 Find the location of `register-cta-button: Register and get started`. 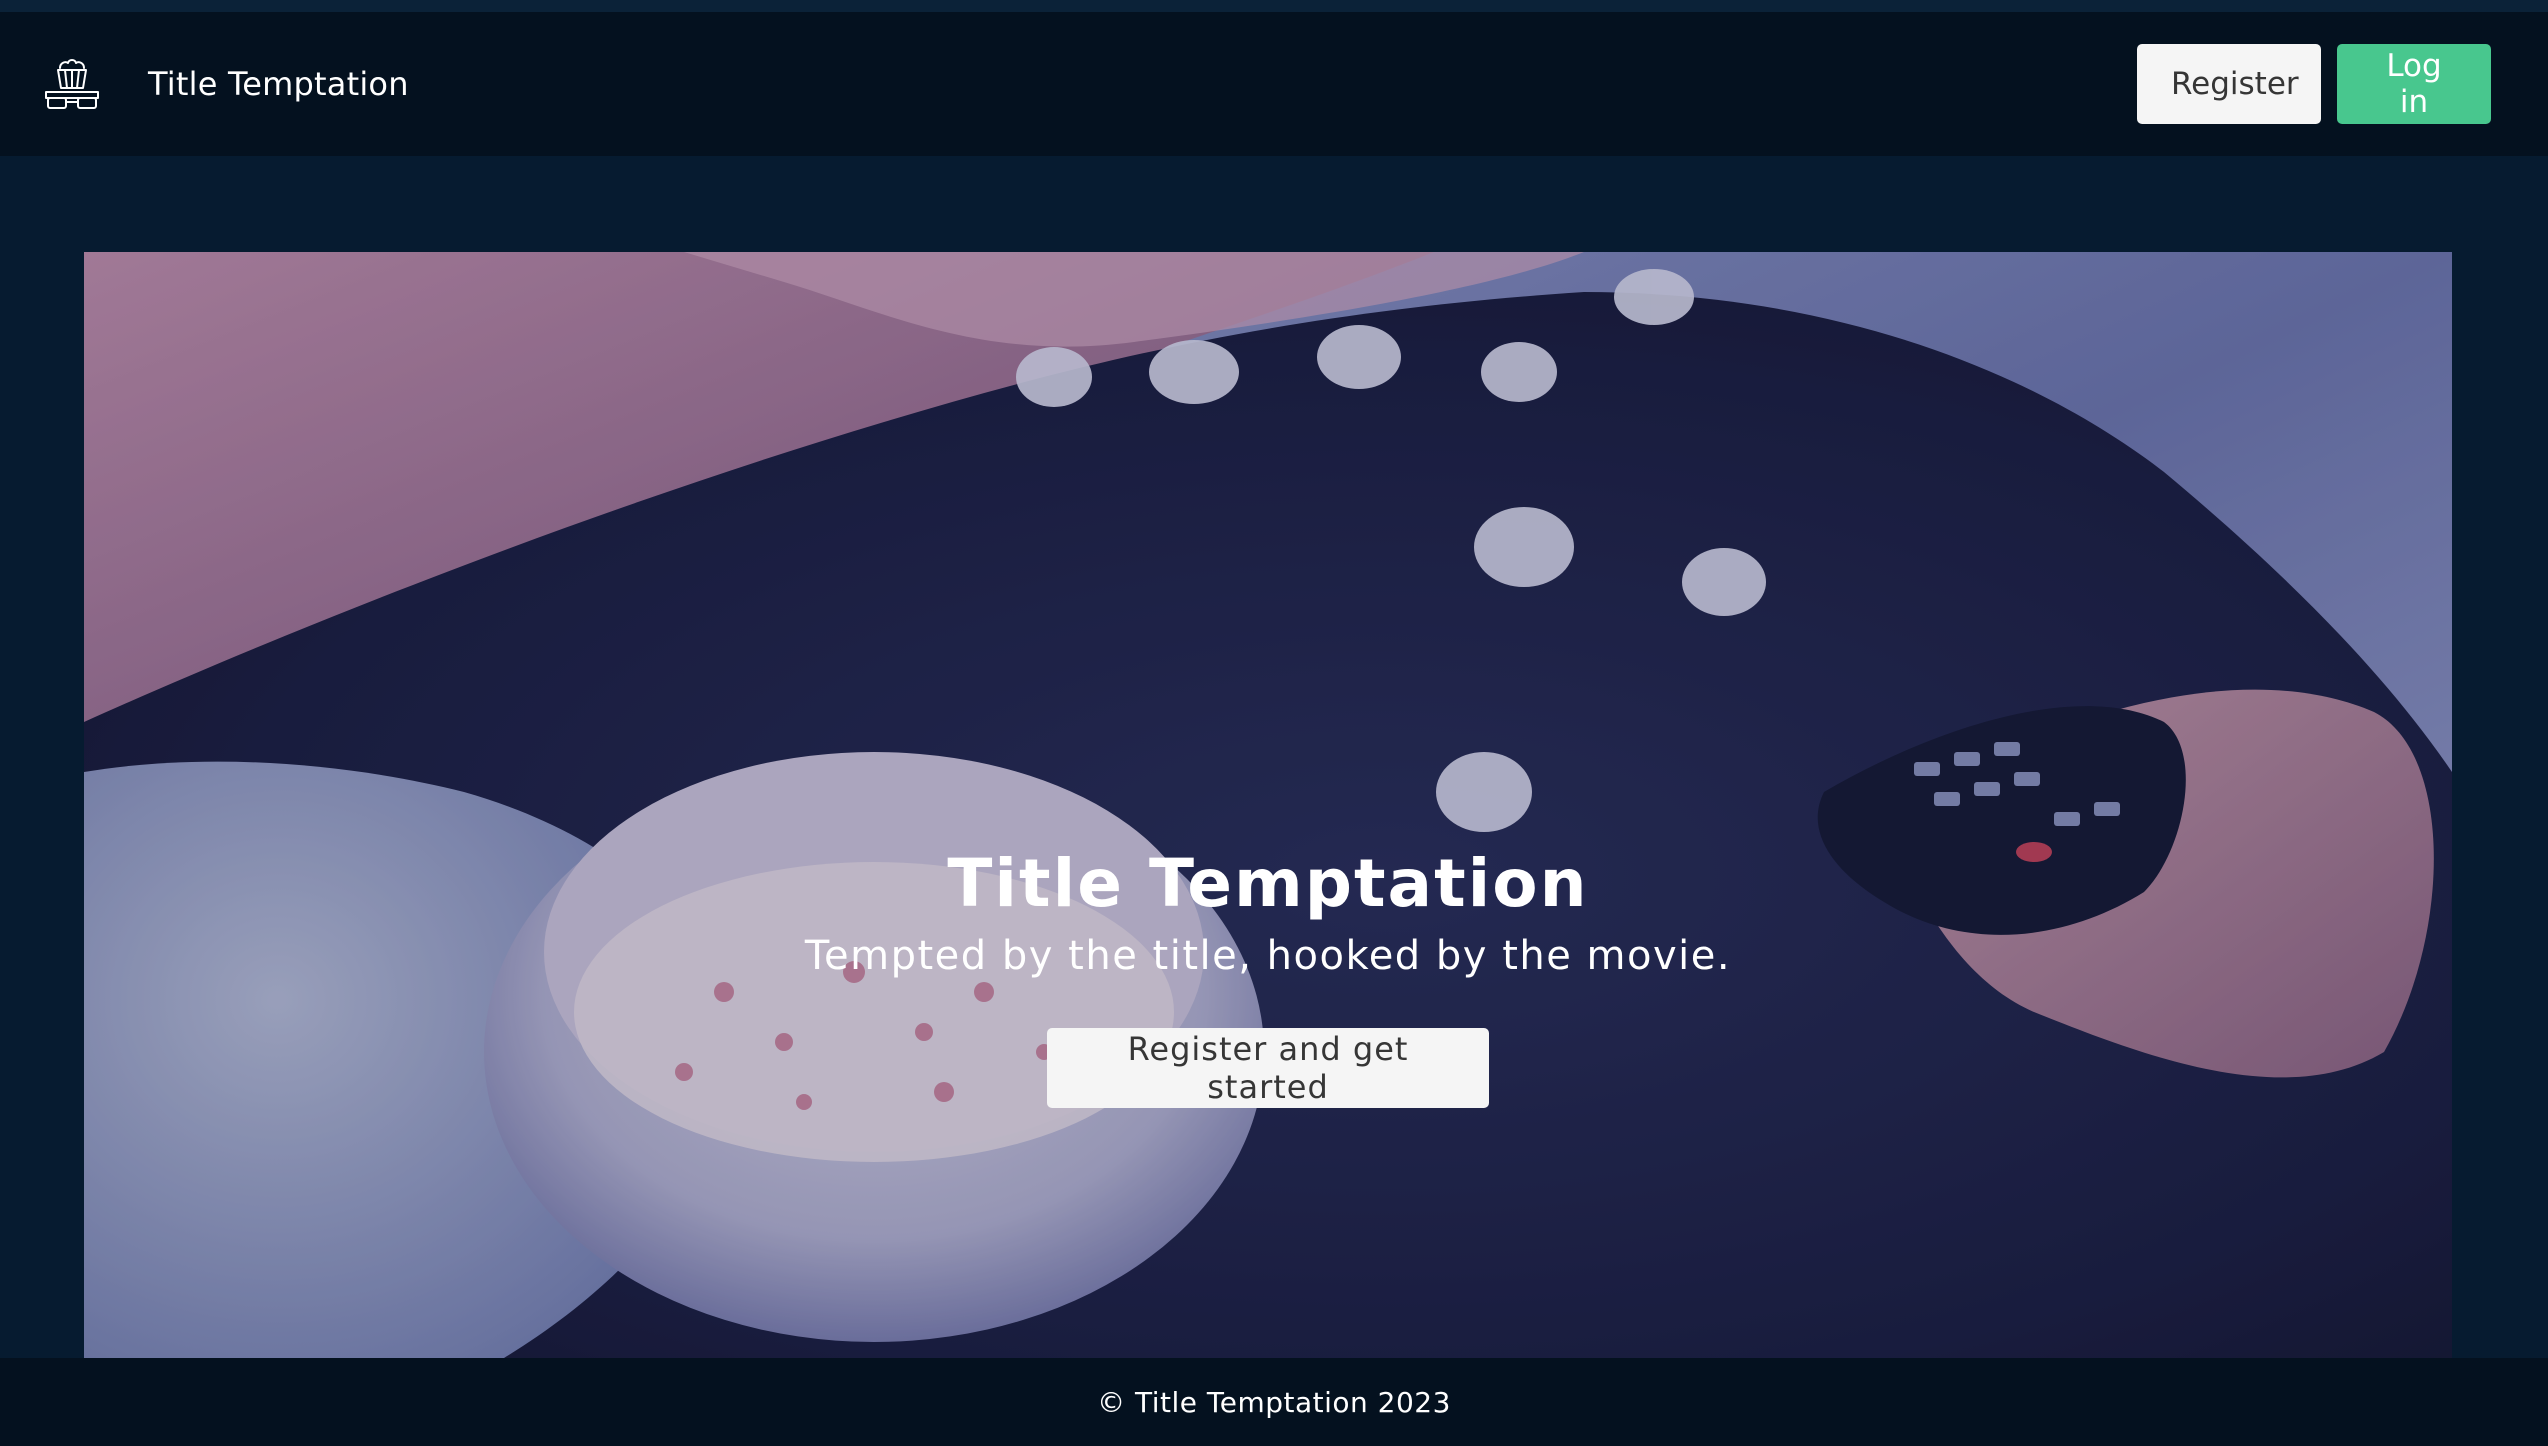

register-cta-button: Register and get started is located at coordinates (1268, 1068).